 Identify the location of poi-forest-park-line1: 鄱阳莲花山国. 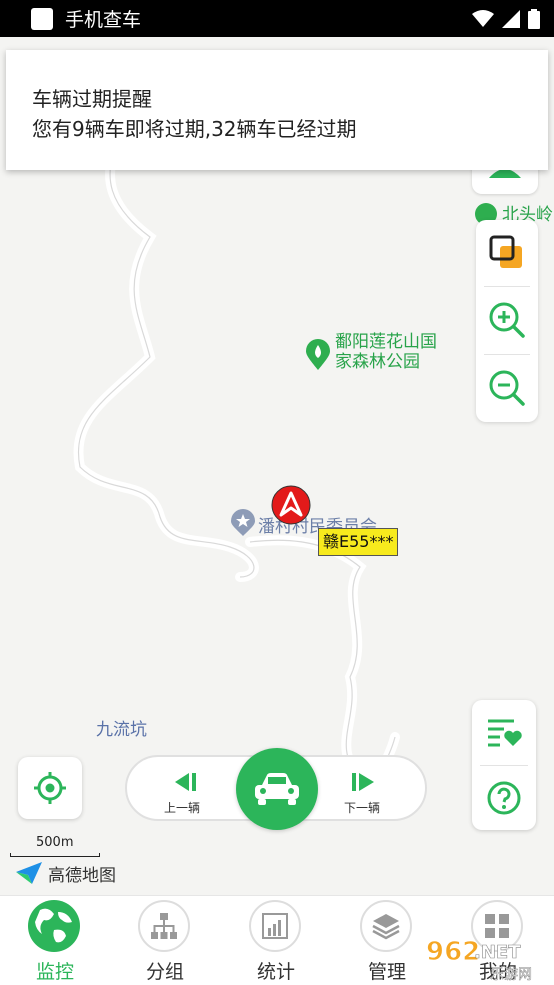
(386, 342).